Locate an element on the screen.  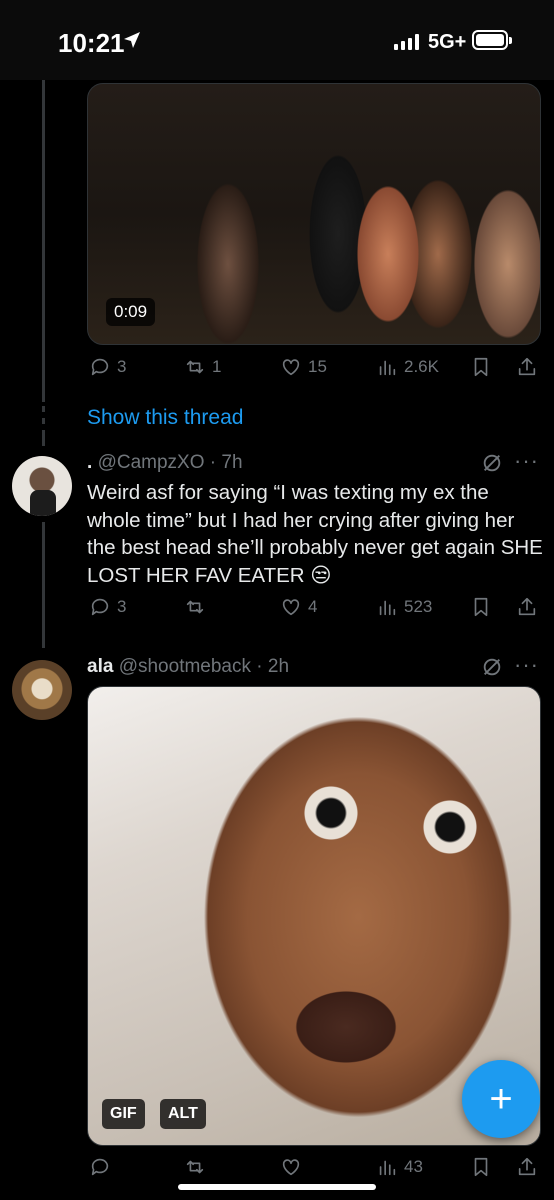
home-indicator is located at coordinates (277, 1187).